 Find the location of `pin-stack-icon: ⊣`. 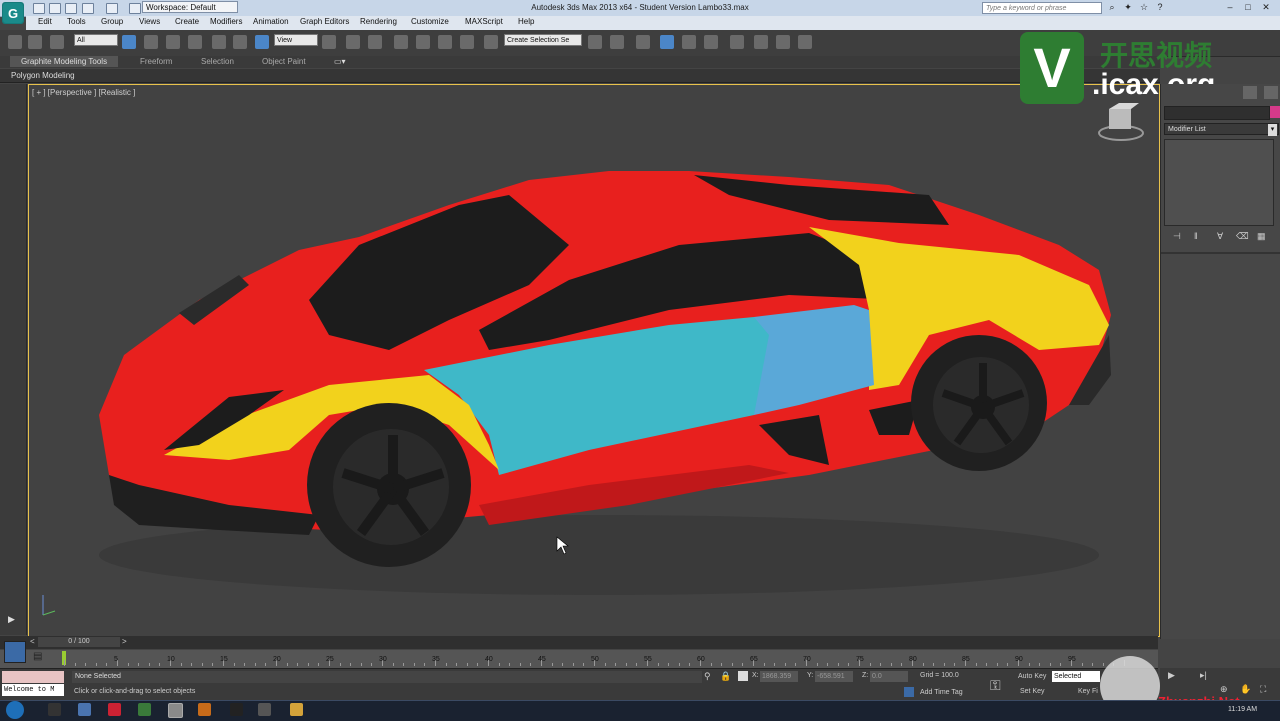

pin-stack-icon: ⊣ is located at coordinates (1177, 236).